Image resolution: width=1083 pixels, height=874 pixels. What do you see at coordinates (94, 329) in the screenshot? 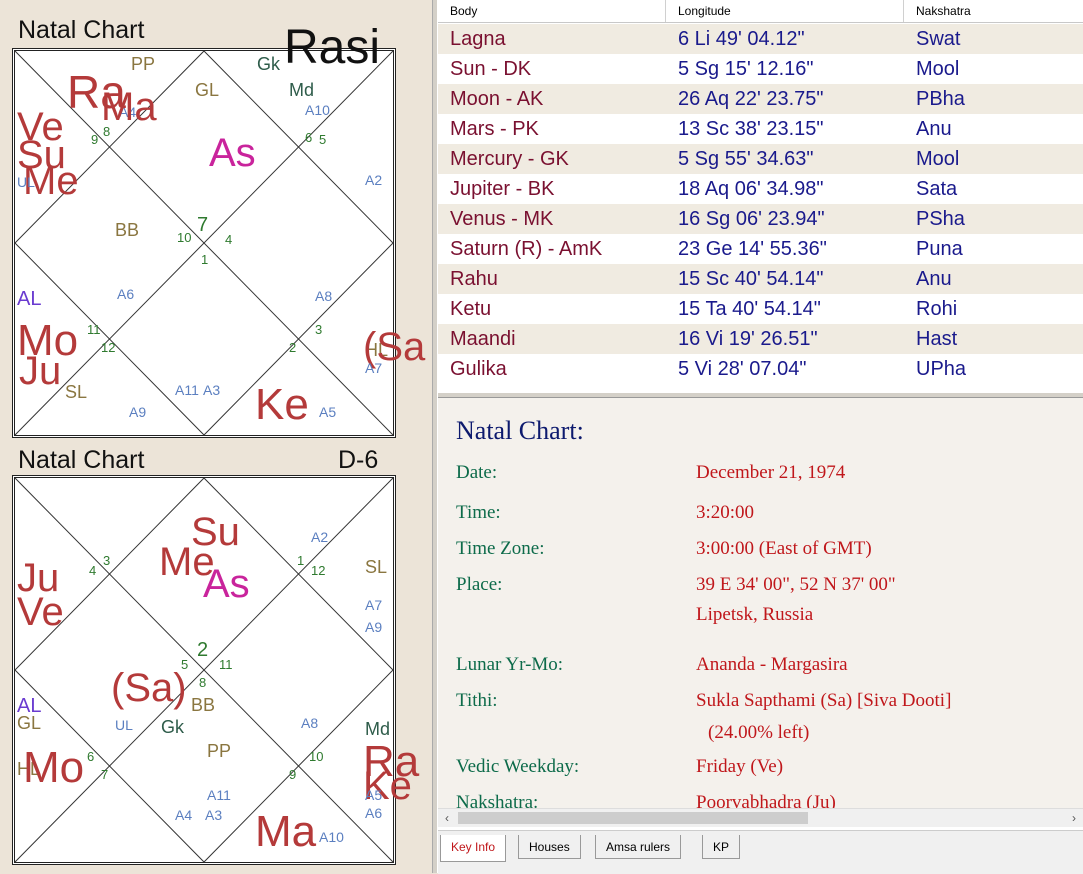
I see `rasi-label: 11` at bounding box center [94, 329].